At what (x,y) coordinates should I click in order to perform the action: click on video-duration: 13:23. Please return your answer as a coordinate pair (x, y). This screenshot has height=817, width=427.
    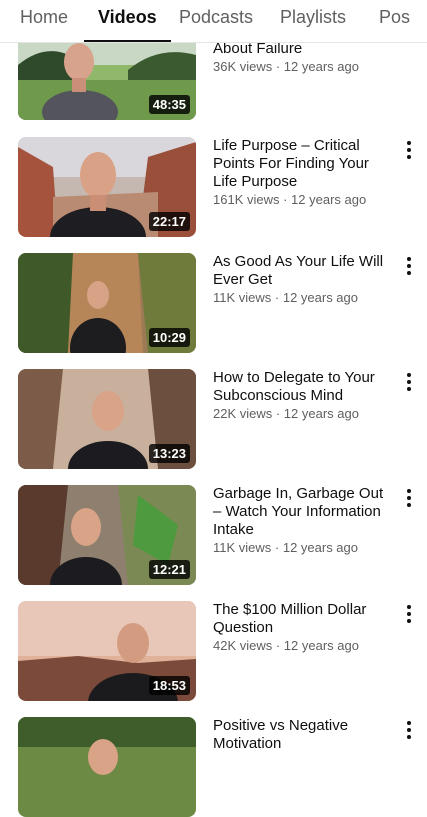
    Looking at the image, I should click on (169, 453).